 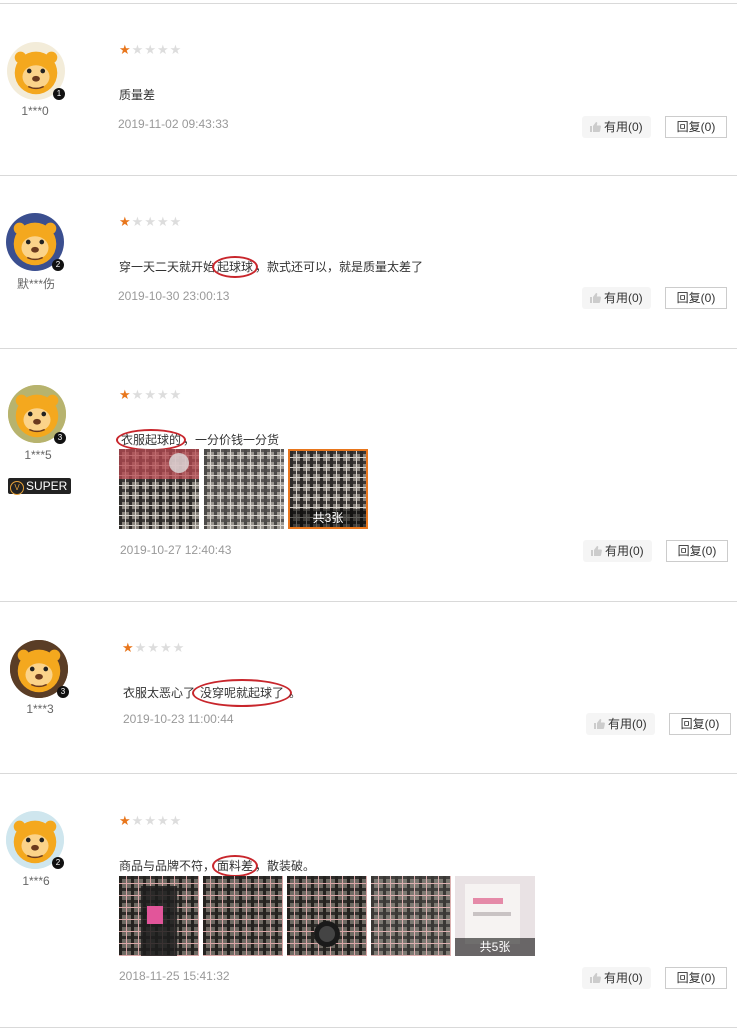 I want to click on review-photo: 共3张, so click(x=328, y=489).